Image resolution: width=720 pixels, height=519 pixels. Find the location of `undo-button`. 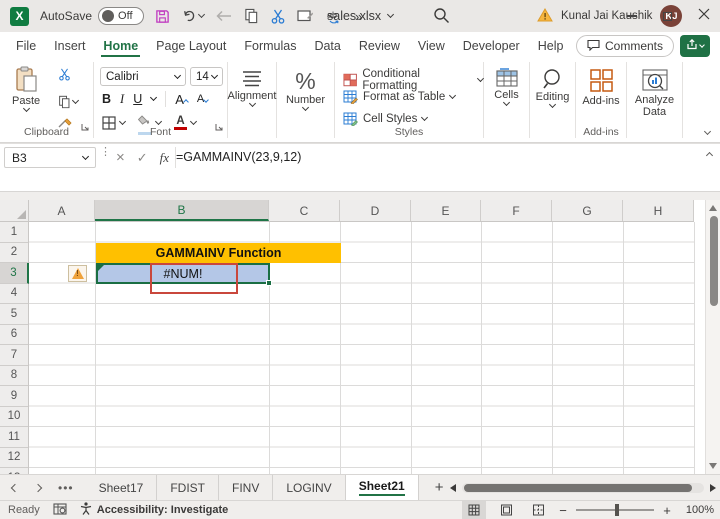

undo-button is located at coordinates (194, 16).